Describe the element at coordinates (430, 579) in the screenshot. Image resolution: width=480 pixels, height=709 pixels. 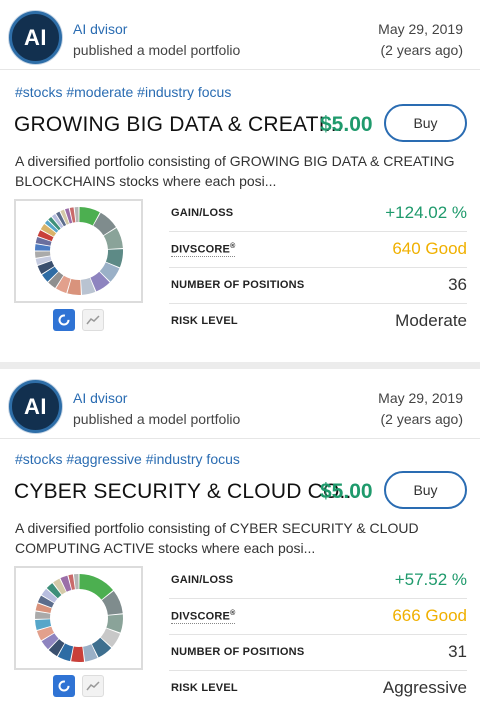
I see `gain-value: +57.52 %` at that location.